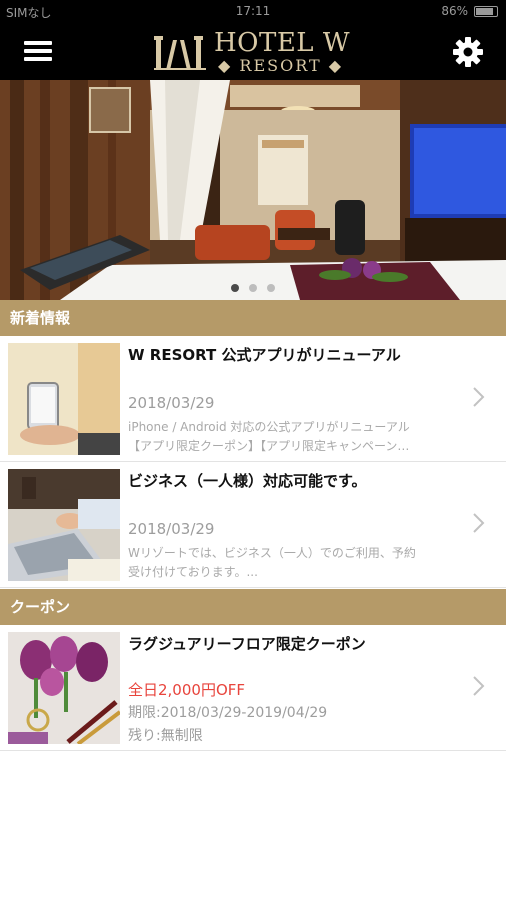  Describe the element at coordinates (64, 688) in the screenshot. I see `coupon-thumbnail` at that location.